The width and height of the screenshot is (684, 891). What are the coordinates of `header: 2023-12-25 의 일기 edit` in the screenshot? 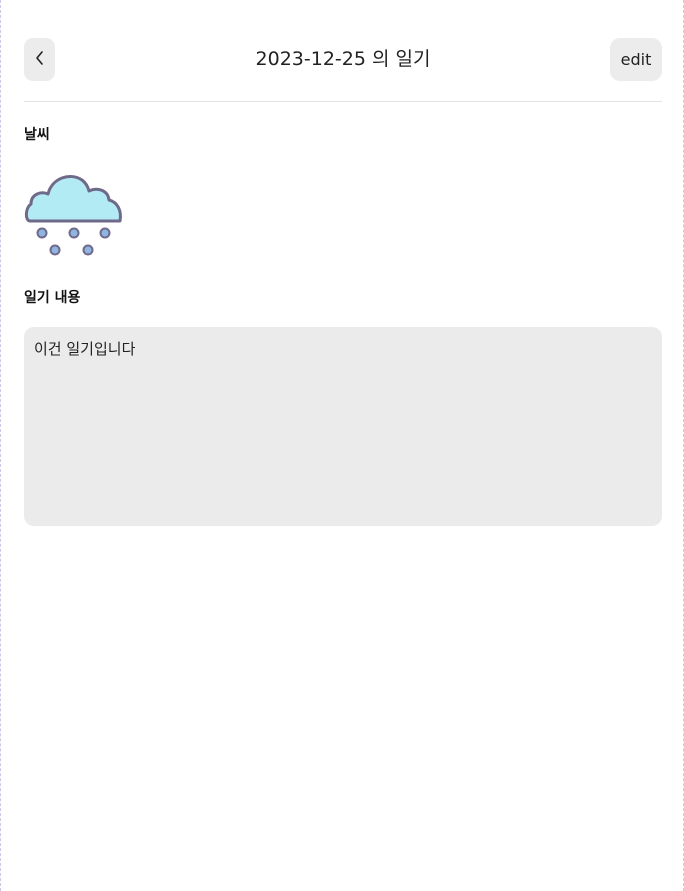 It's located at (343, 59).